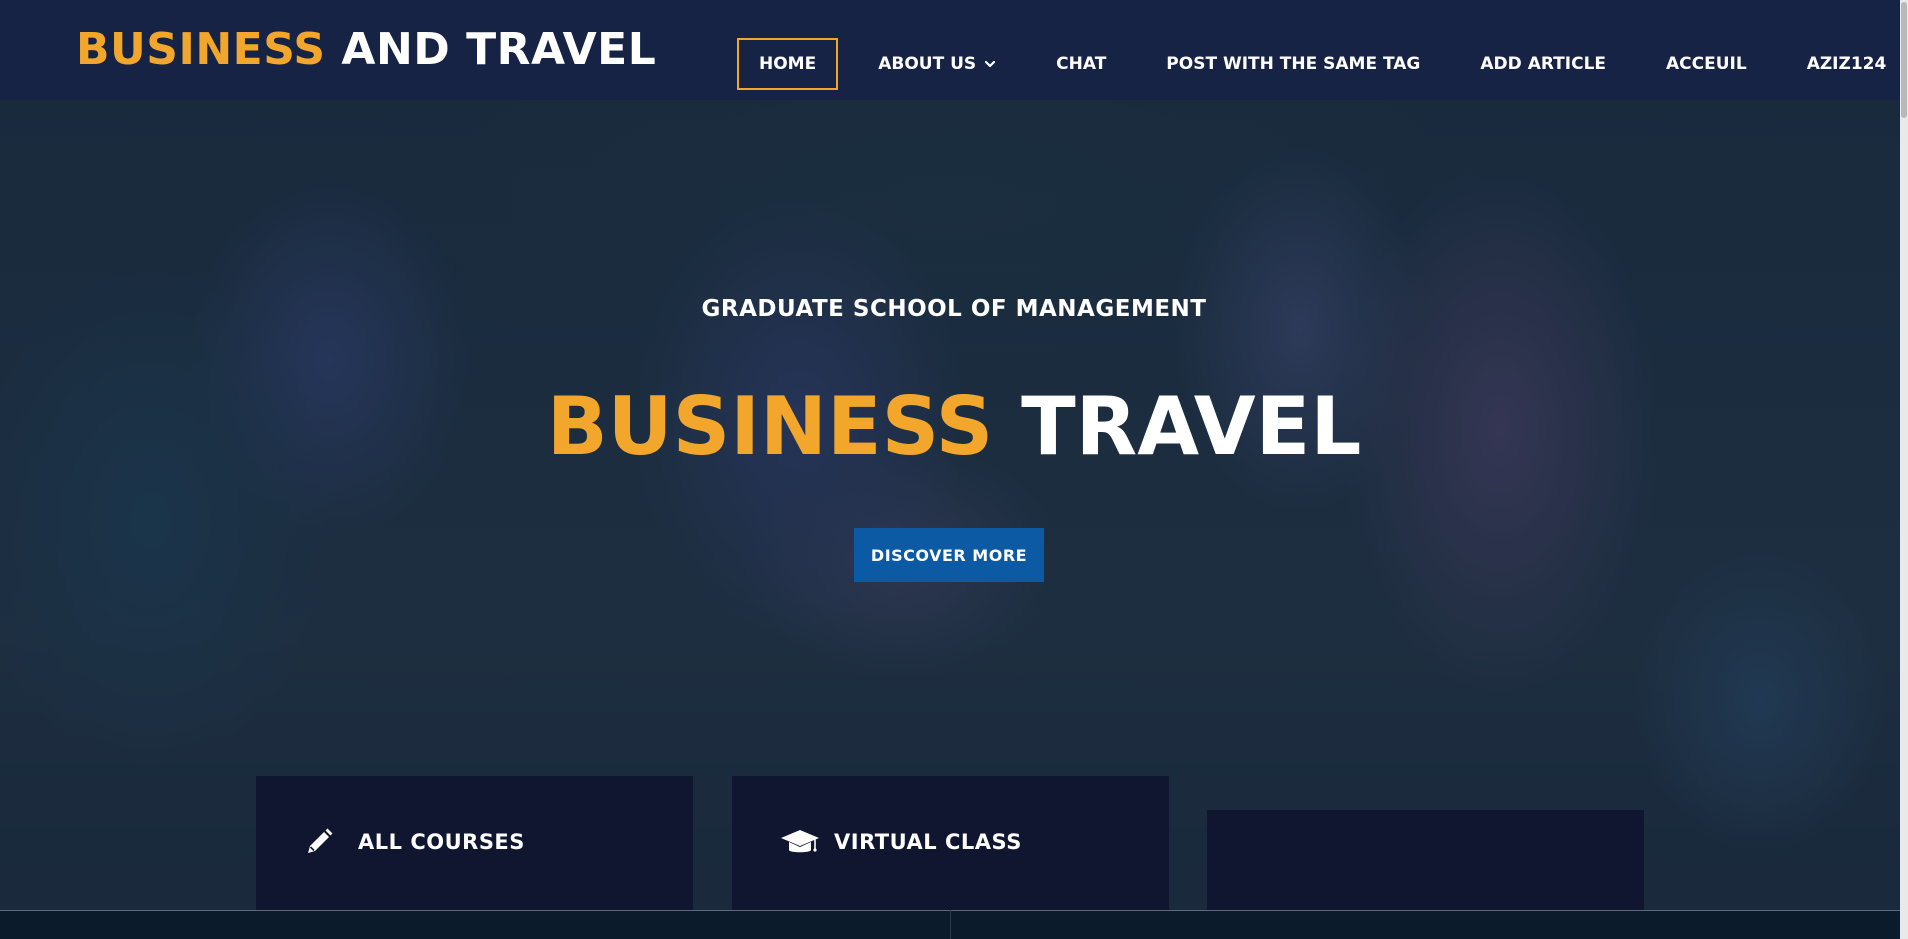  I want to click on nav-home-label: HOME, so click(788, 64).